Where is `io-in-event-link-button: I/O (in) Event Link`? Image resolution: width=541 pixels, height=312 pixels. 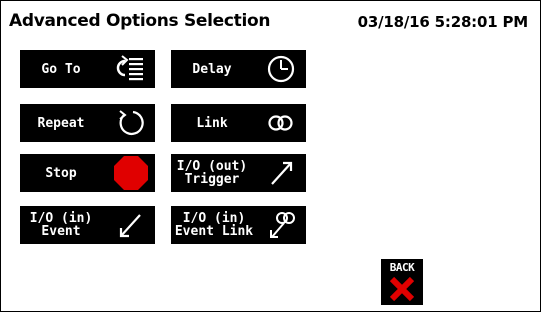
io-in-event-link-button: I/O (in) Event Link is located at coordinates (238, 225).